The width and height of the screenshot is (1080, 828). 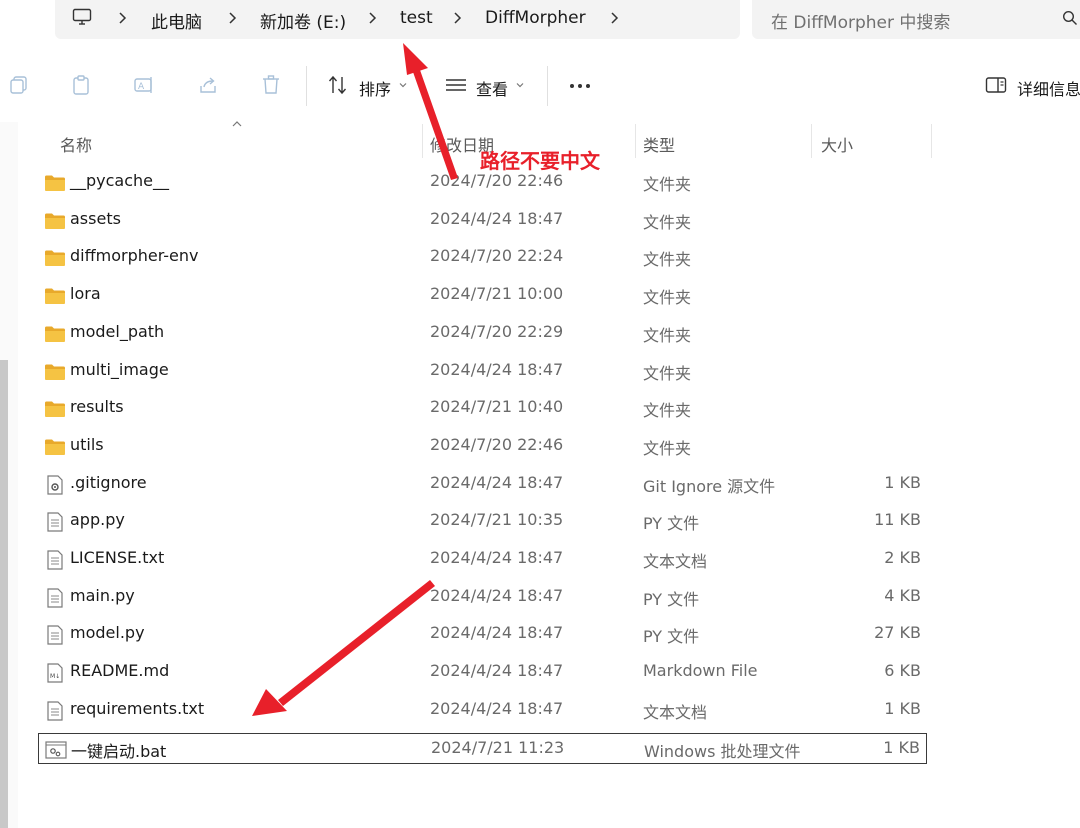 What do you see at coordinates (659, 144) in the screenshot?
I see `column-header-type: 类型` at bounding box center [659, 144].